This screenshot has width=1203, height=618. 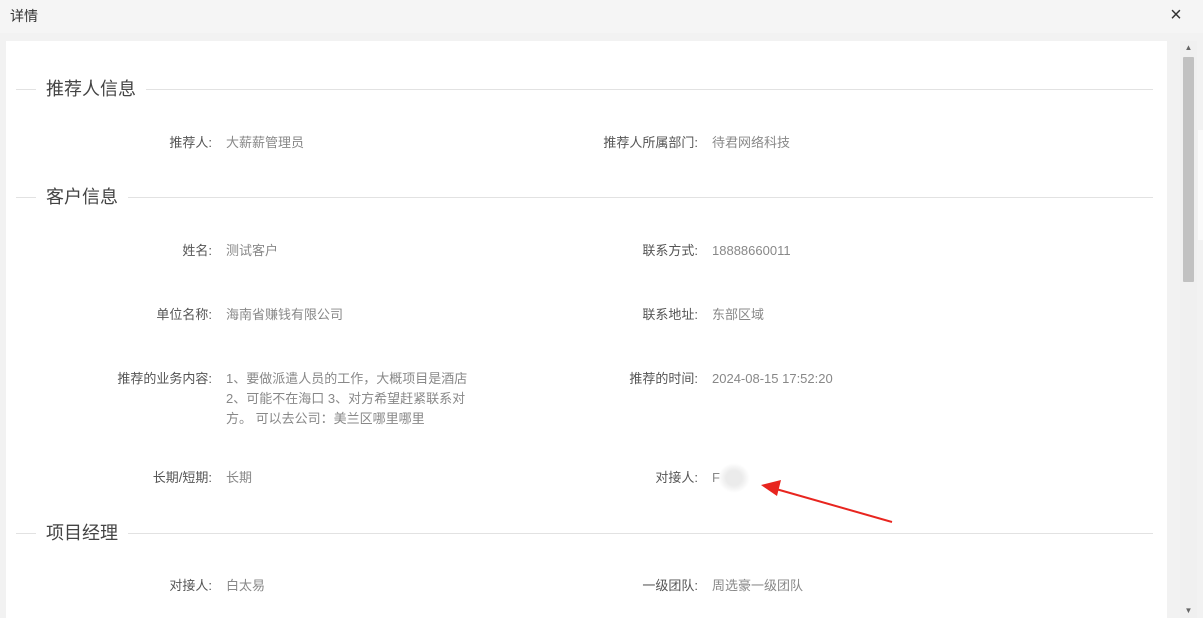 What do you see at coordinates (1188, 169) in the screenshot?
I see `scrollbar-thumb` at bounding box center [1188, 169].